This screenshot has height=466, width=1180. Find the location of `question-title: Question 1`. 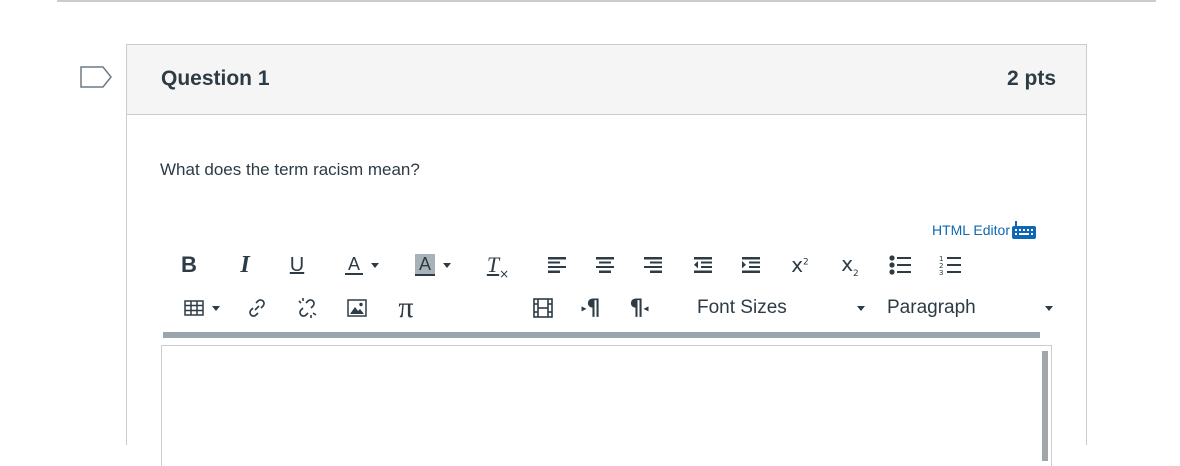

question-title: Question 1 is located at coordinates (215, 78).